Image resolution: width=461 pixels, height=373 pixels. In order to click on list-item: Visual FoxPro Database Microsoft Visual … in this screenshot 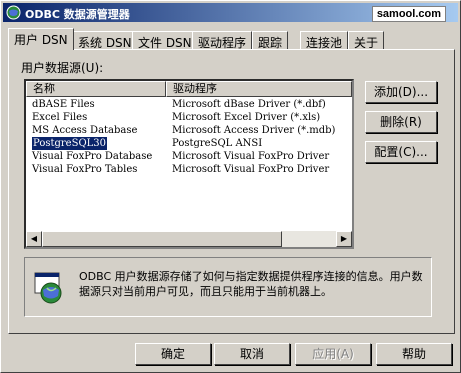, I will do `click(189, 156)`.